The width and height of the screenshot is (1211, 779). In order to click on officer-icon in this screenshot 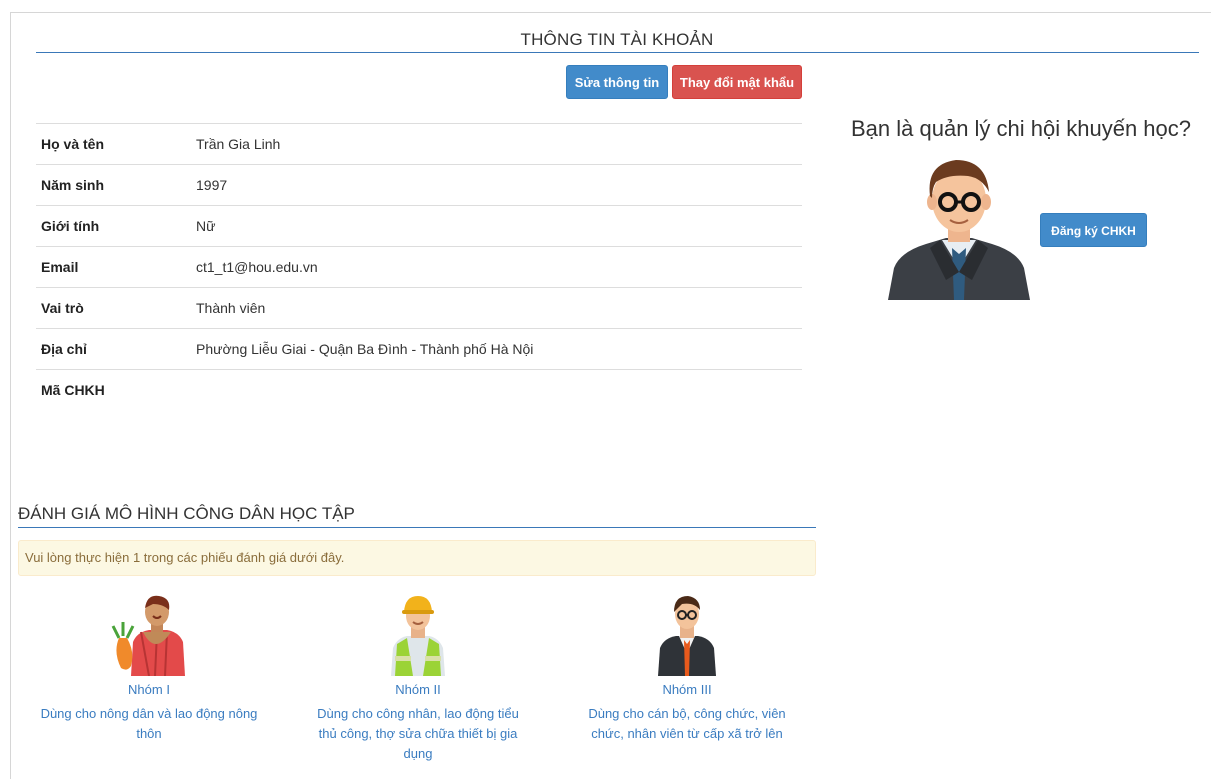, I will do `click(687, 636)`.